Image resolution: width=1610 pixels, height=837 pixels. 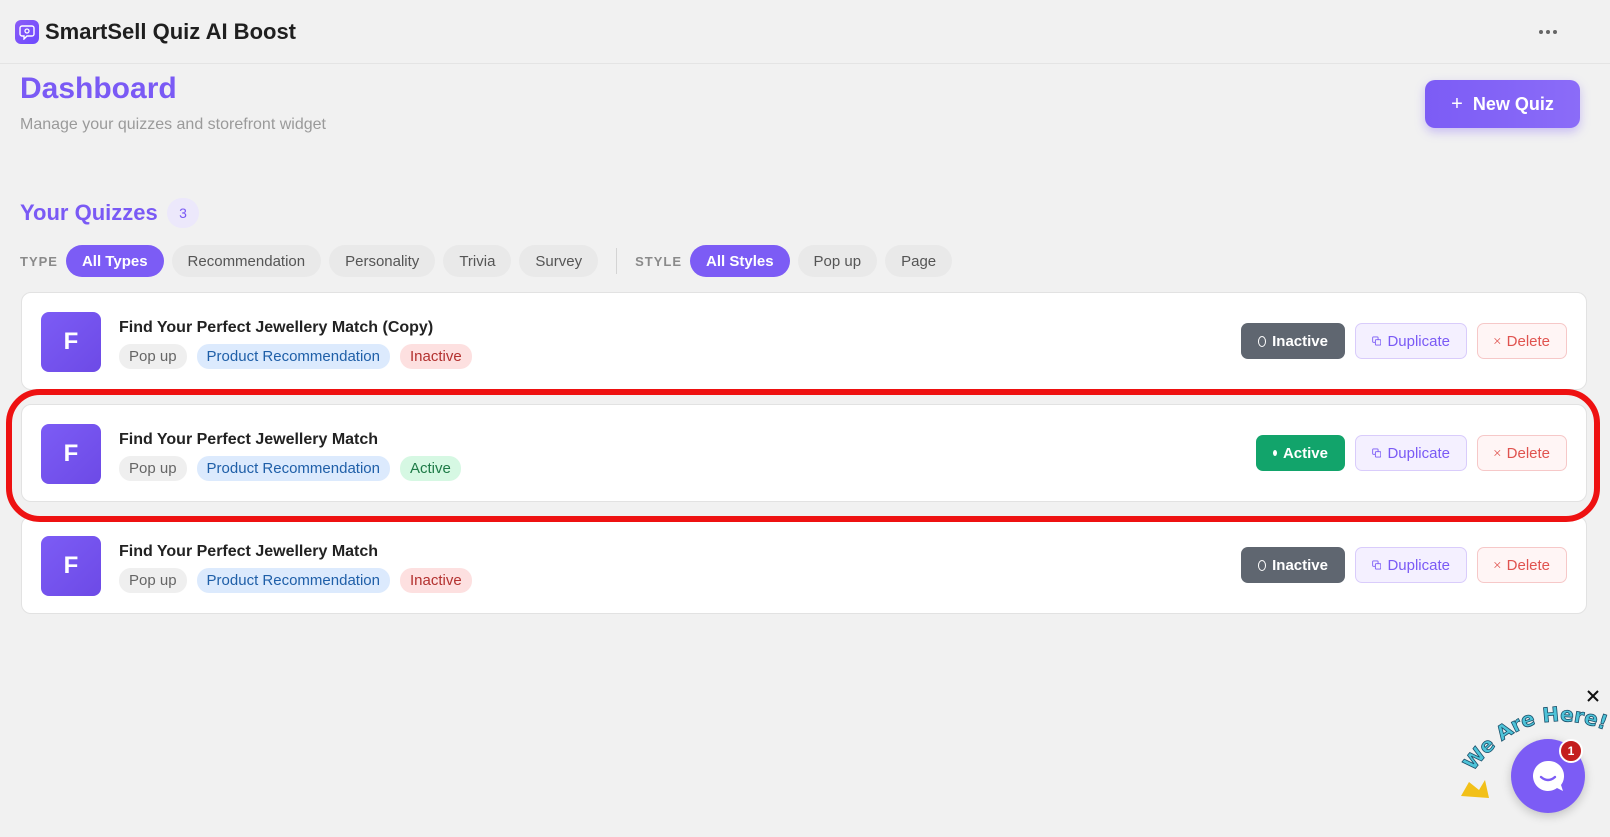 What do you see at coordinates (659, 261) in the screenshot?
I see `style-filter-label: STYLE` at bounding box center [659, 261].